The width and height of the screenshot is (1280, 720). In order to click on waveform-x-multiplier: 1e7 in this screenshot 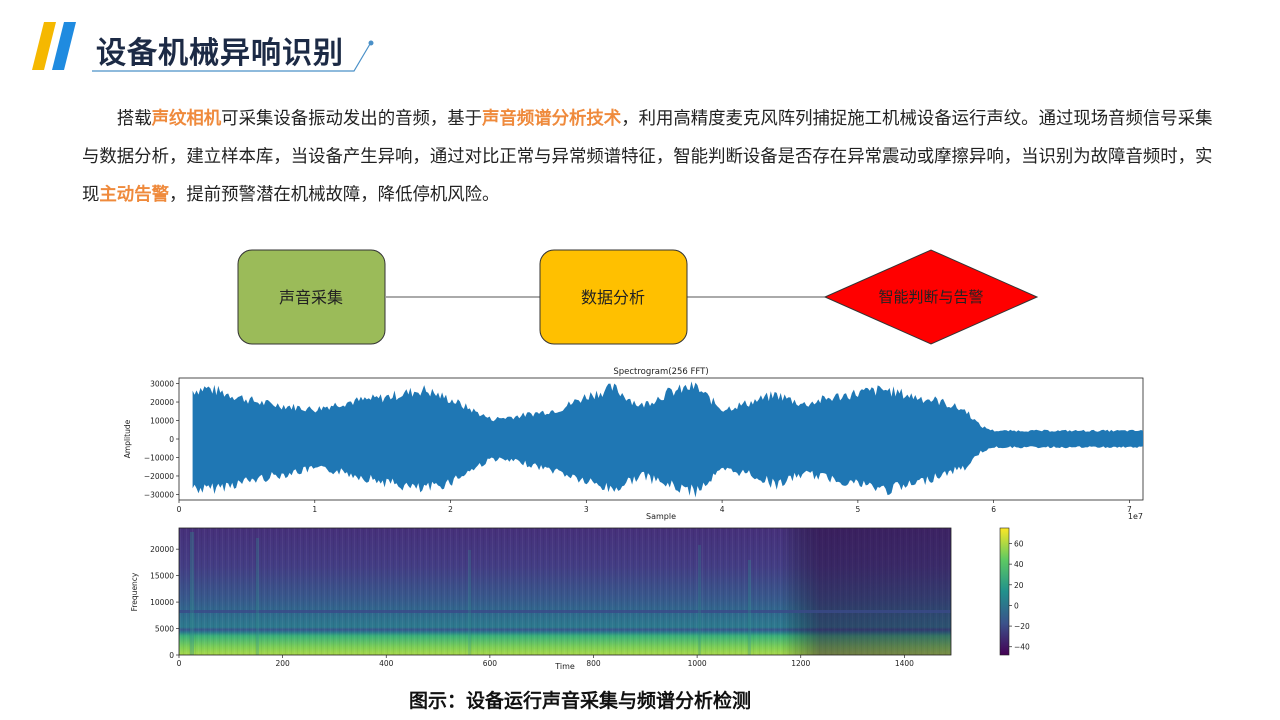, I will do `click(1135, 516)`.